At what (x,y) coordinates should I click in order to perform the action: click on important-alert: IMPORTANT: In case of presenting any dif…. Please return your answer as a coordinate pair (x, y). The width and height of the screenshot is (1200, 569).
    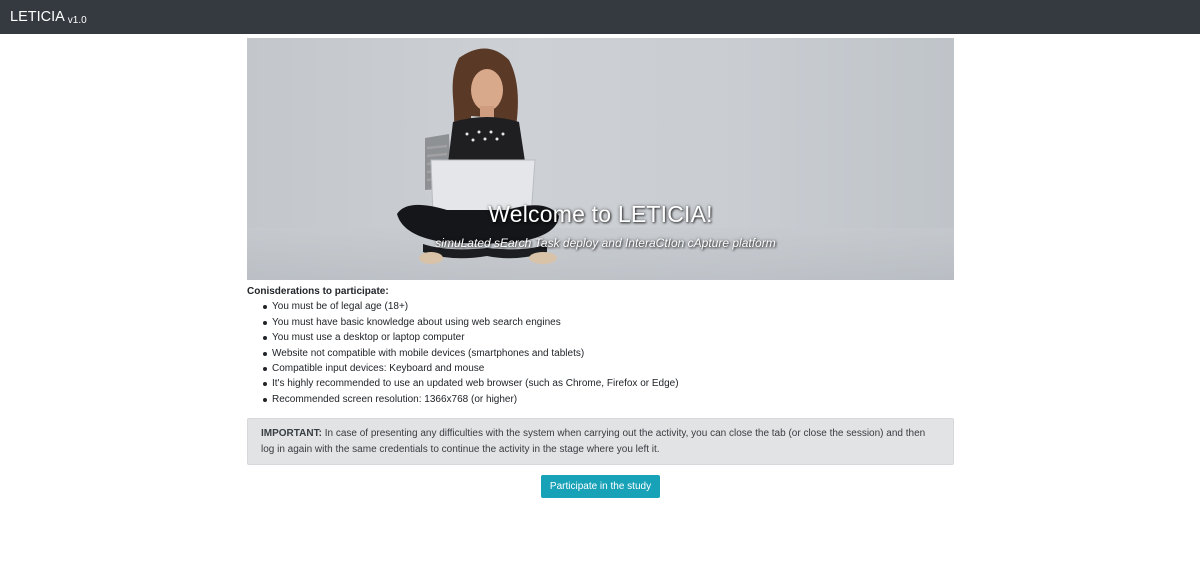
    Looking at the image, I should click on (600, 442).